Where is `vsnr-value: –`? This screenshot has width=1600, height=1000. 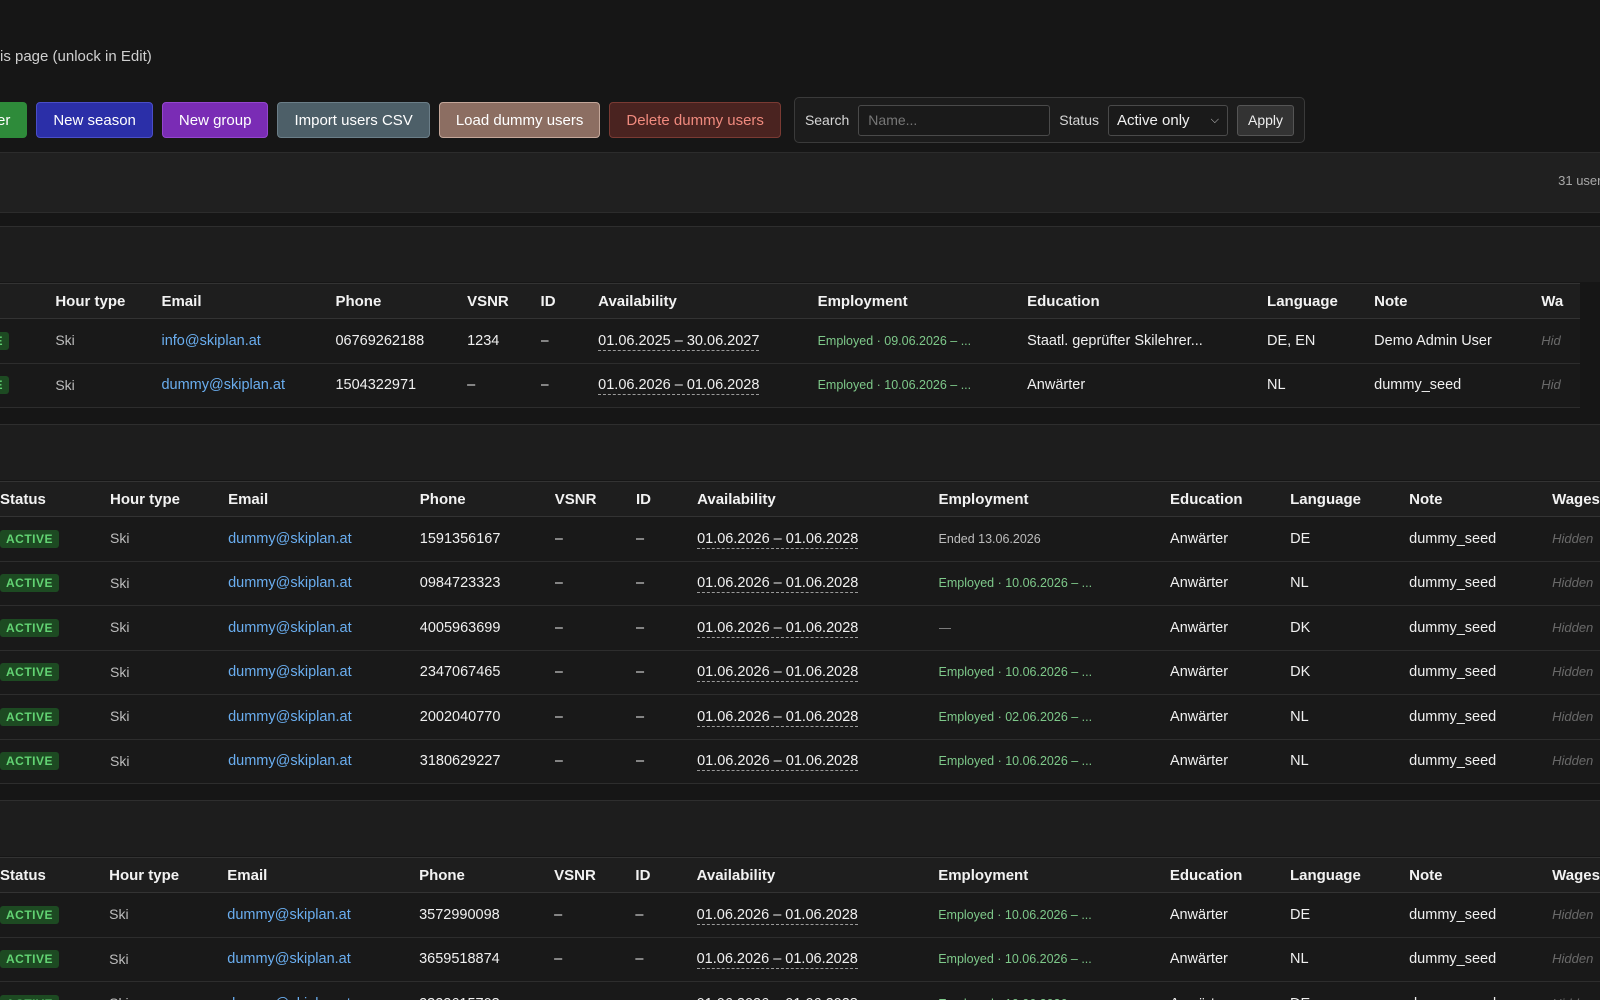
vsnr-value: – is located at coordinates (558, 914).